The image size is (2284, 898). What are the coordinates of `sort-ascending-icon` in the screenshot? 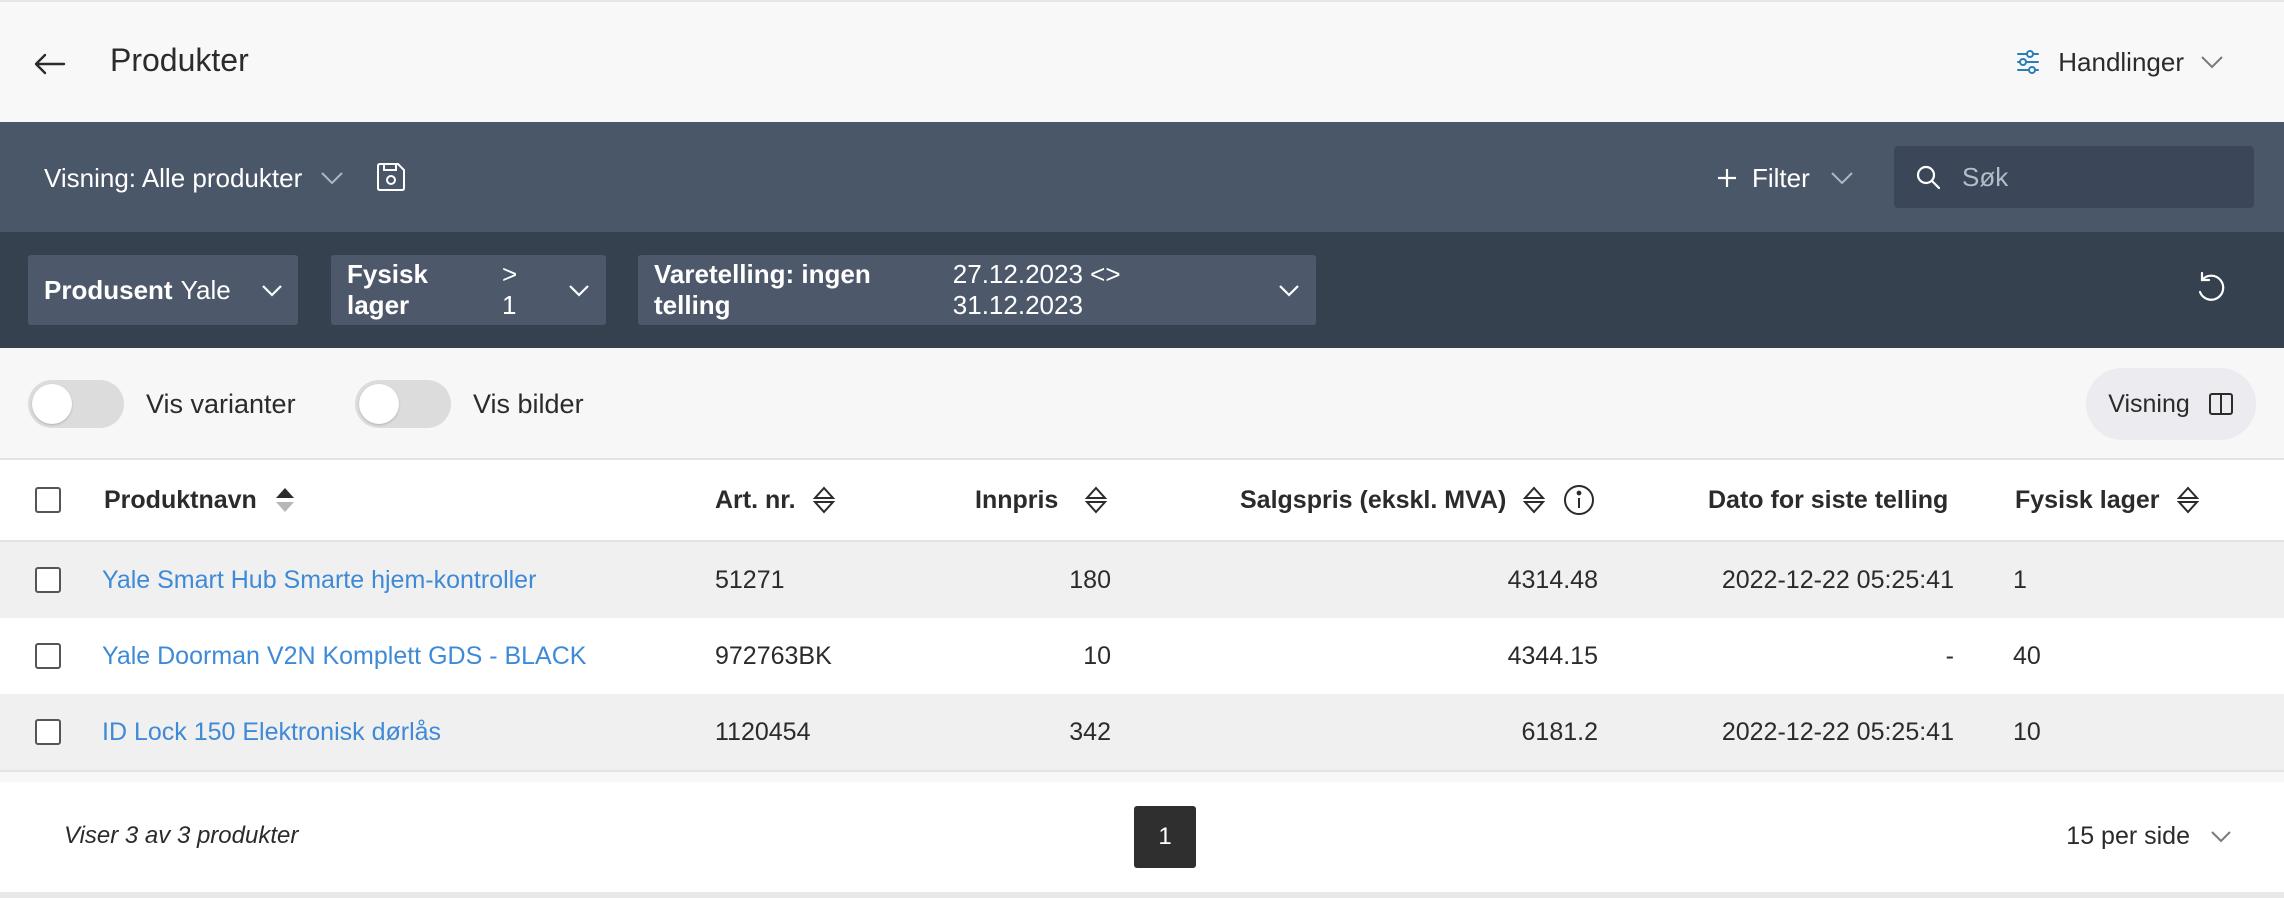 It's located at (285, 500).